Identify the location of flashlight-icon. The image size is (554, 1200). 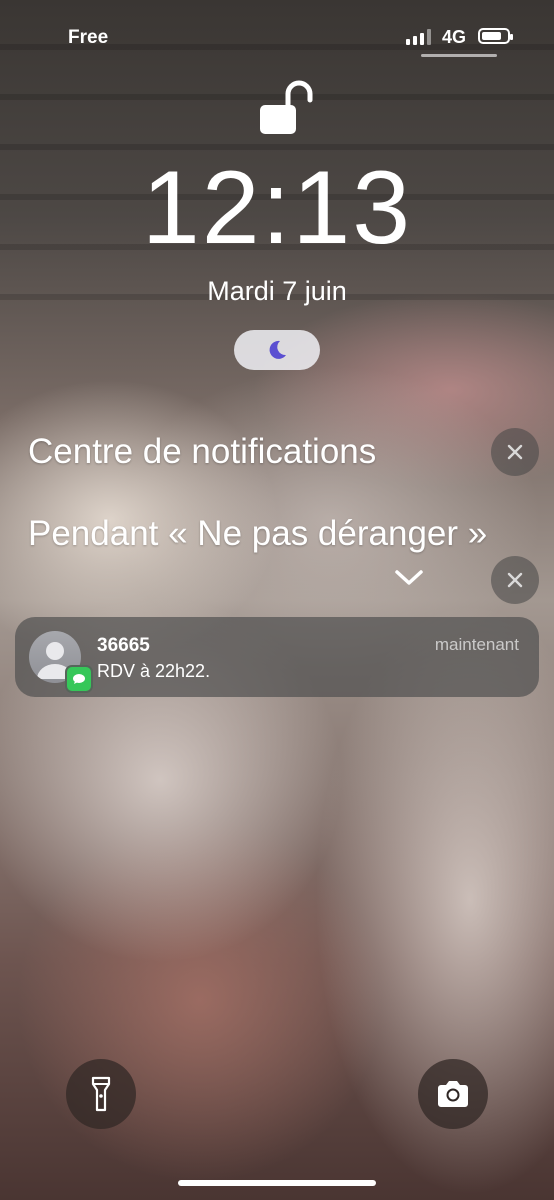
(101, 1094).